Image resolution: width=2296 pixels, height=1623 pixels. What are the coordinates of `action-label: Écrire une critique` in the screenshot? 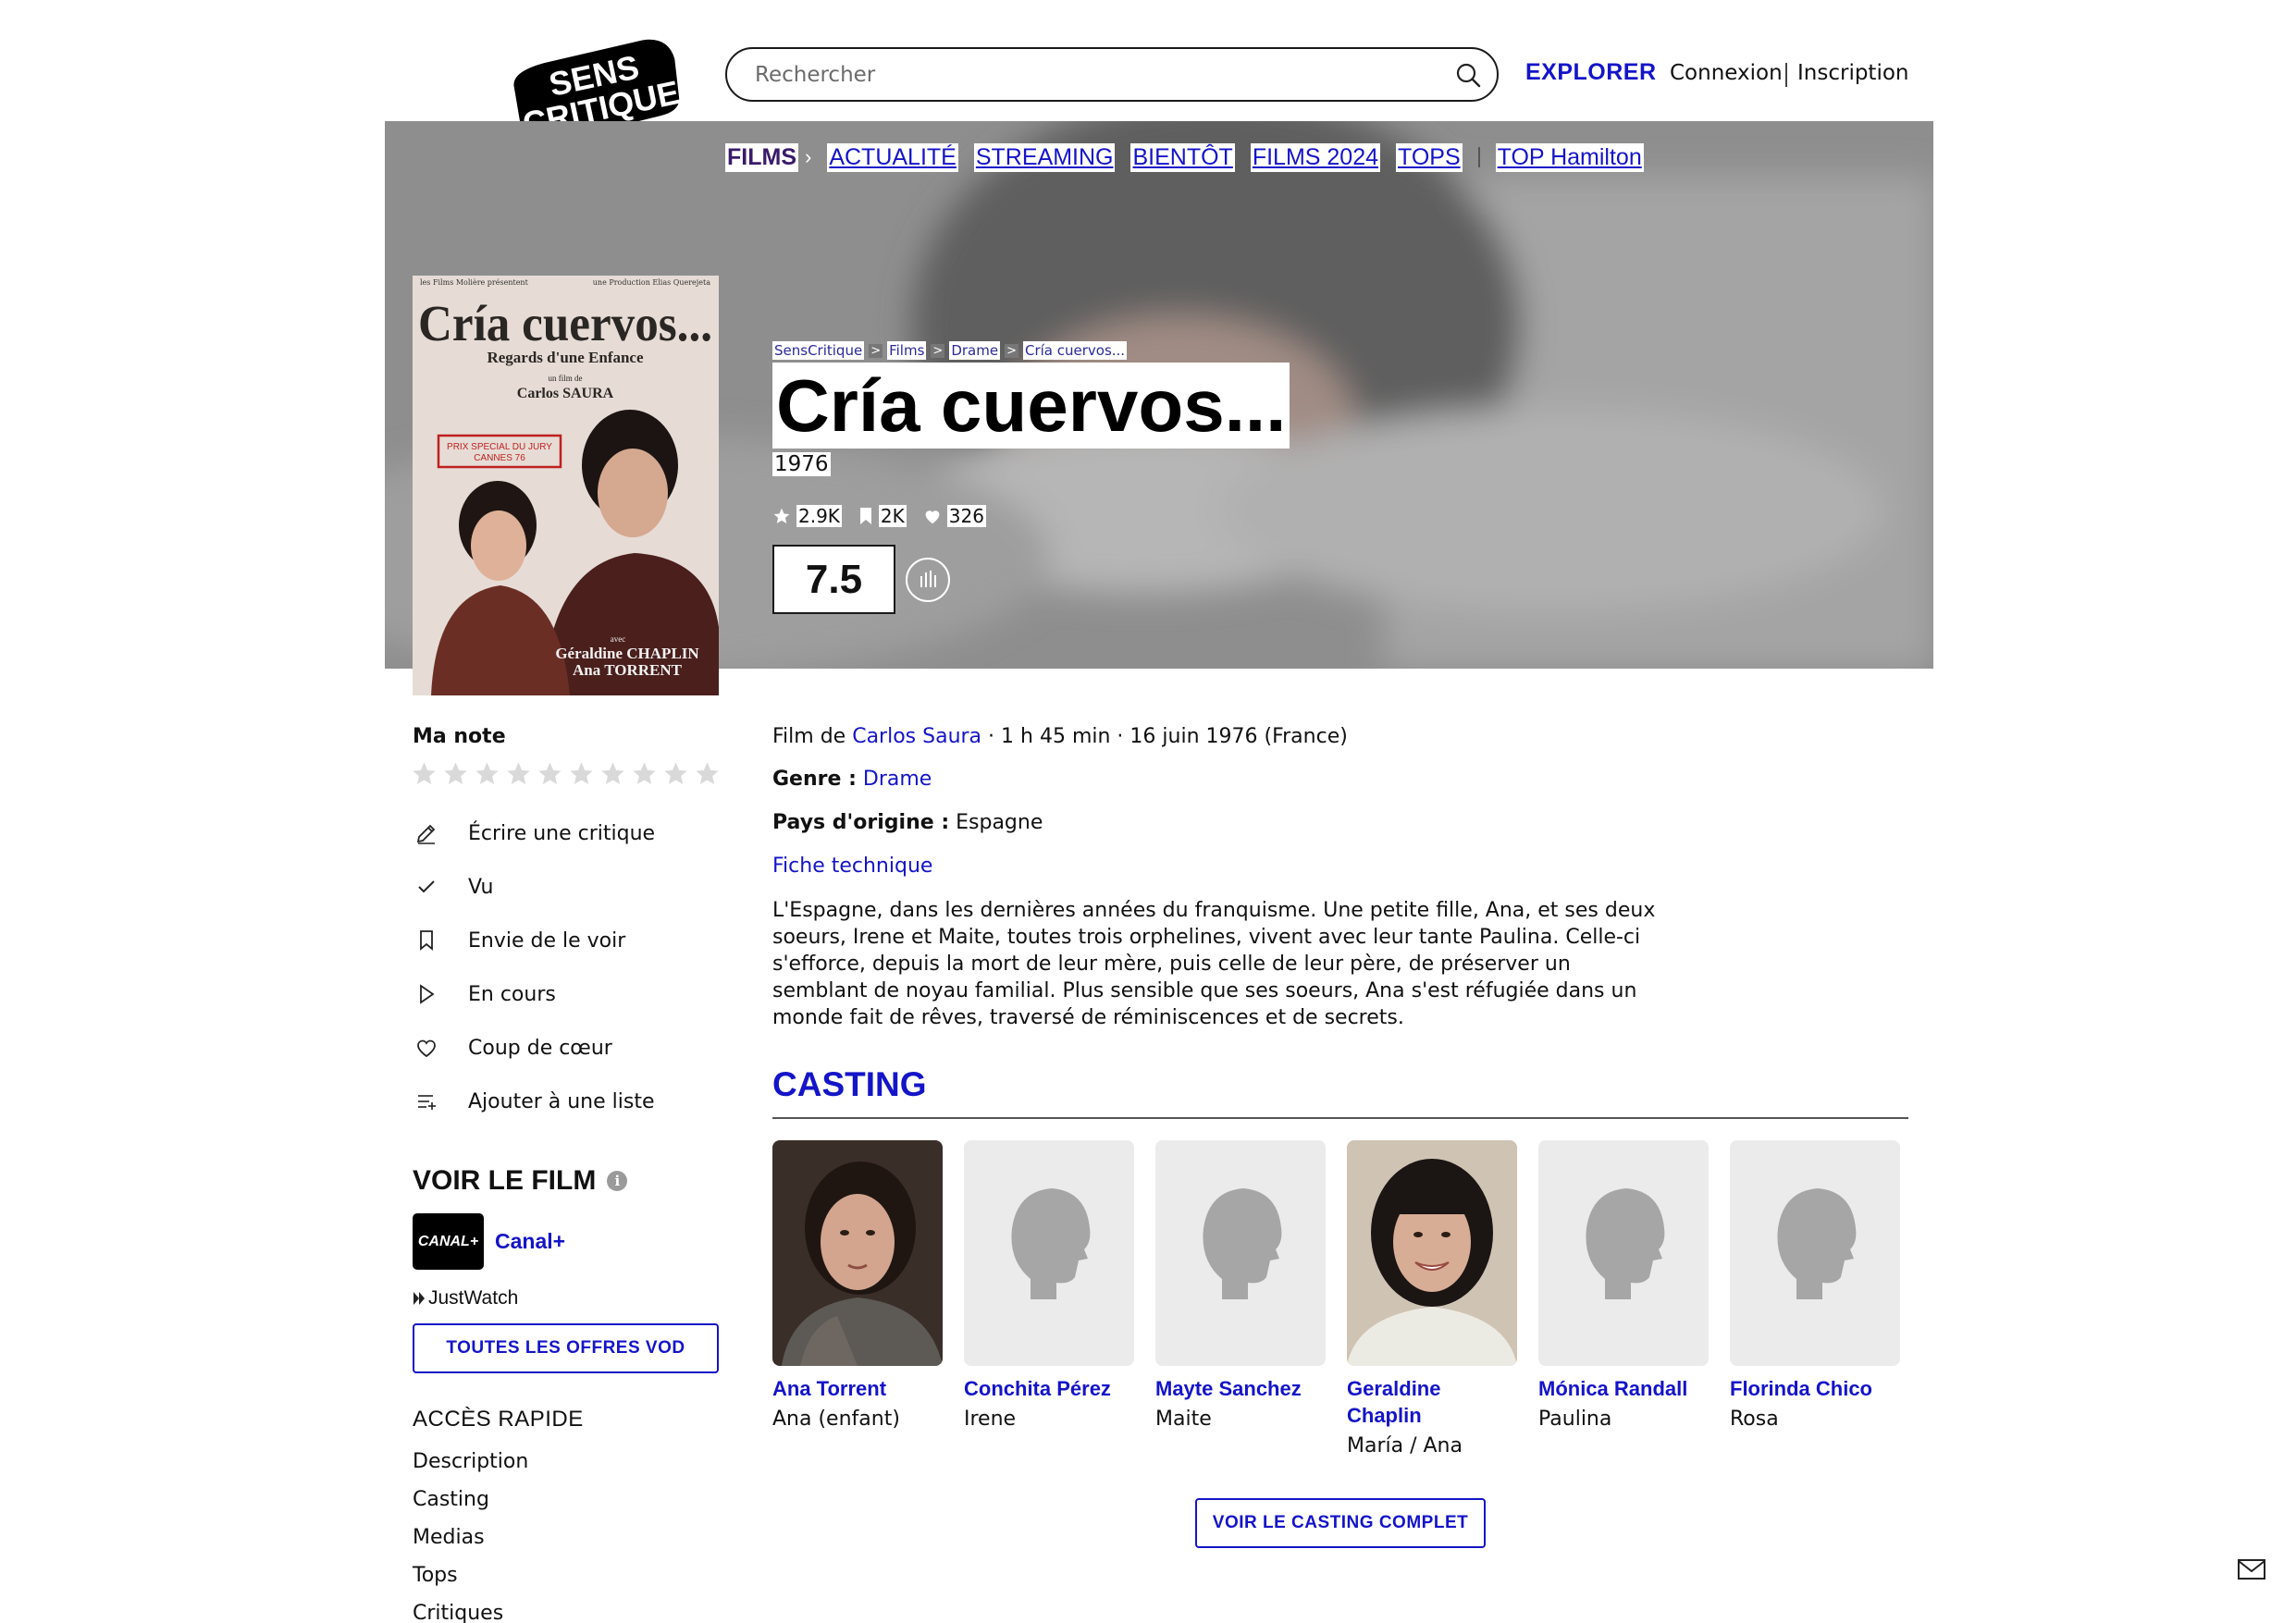 It's located at (562, 833).